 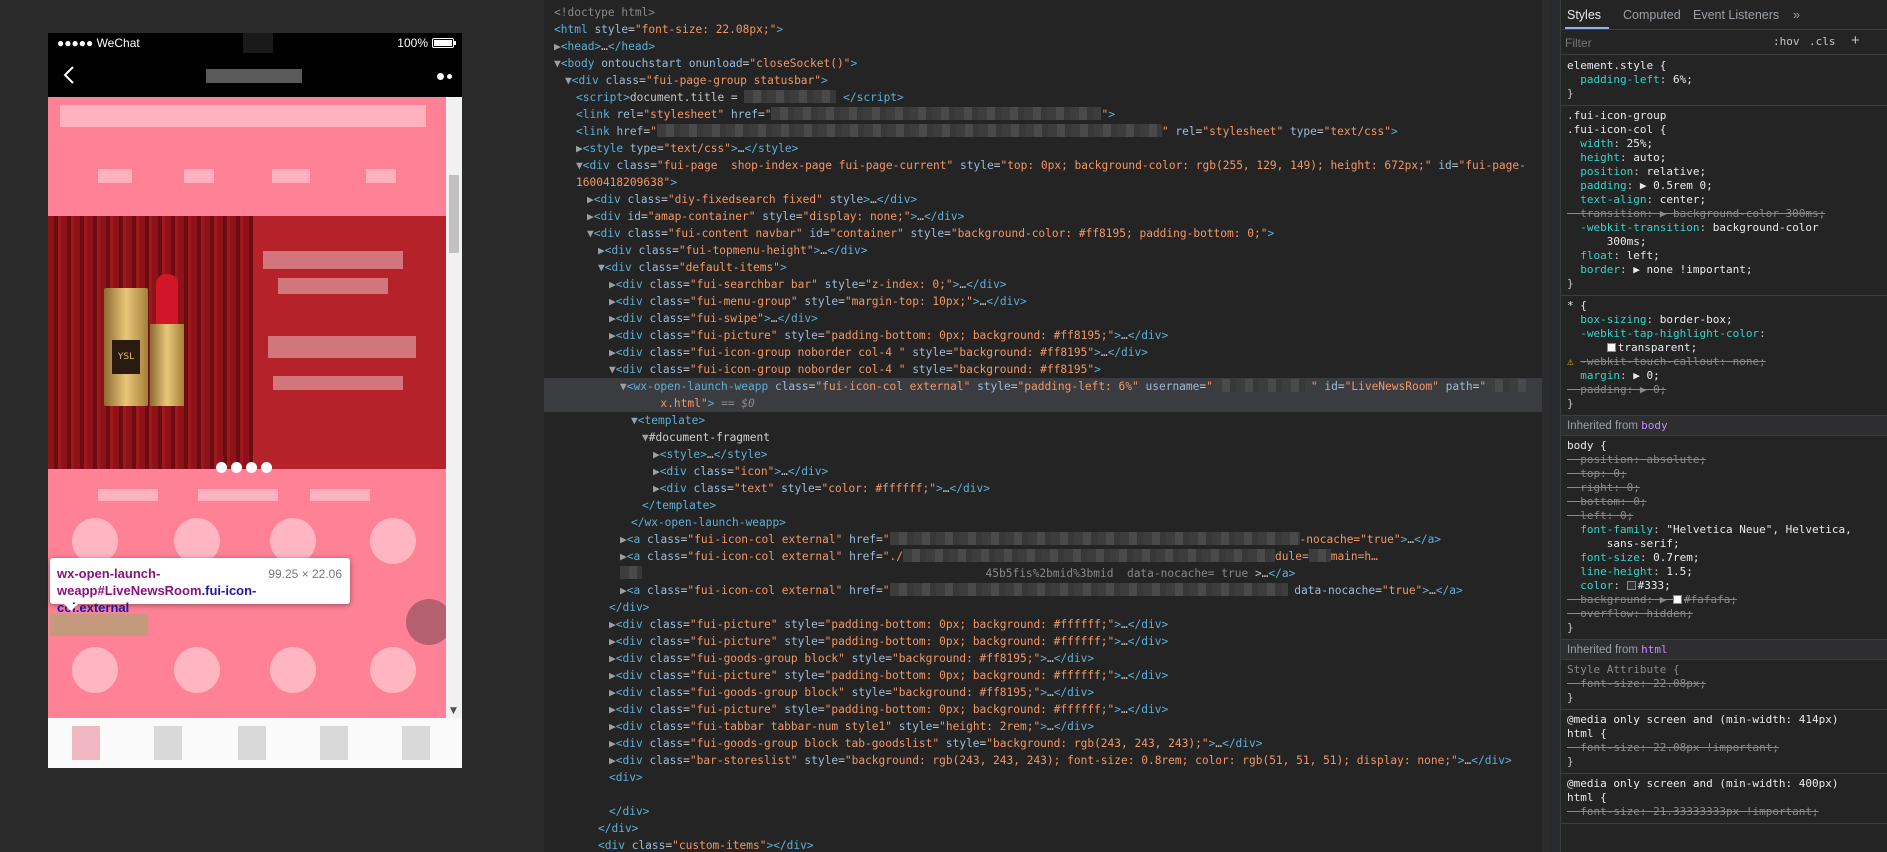 I want to click on rule-element-style: element.style { padding-left: 6%; }, so click(x=1724, y=81).